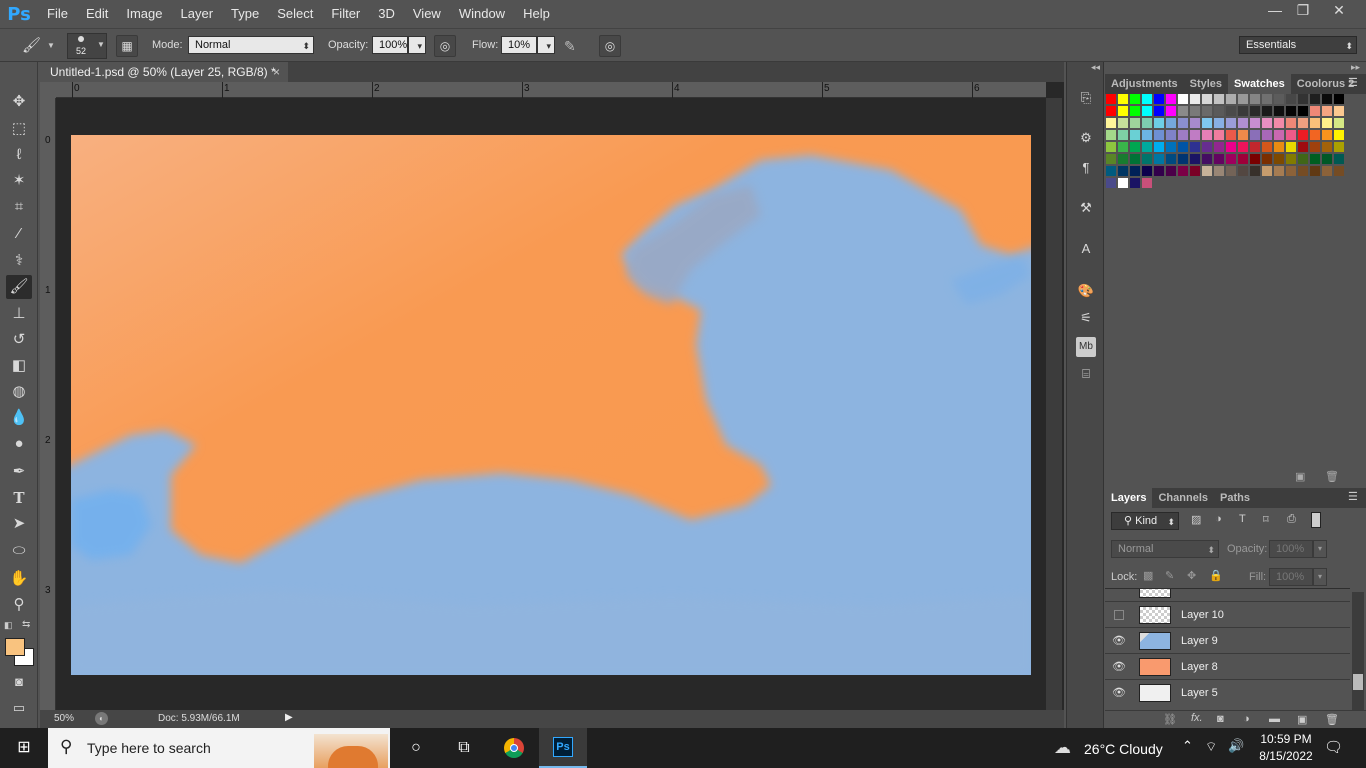  I want to click on color-palette-icon: 🎨, so click(1086, 291).